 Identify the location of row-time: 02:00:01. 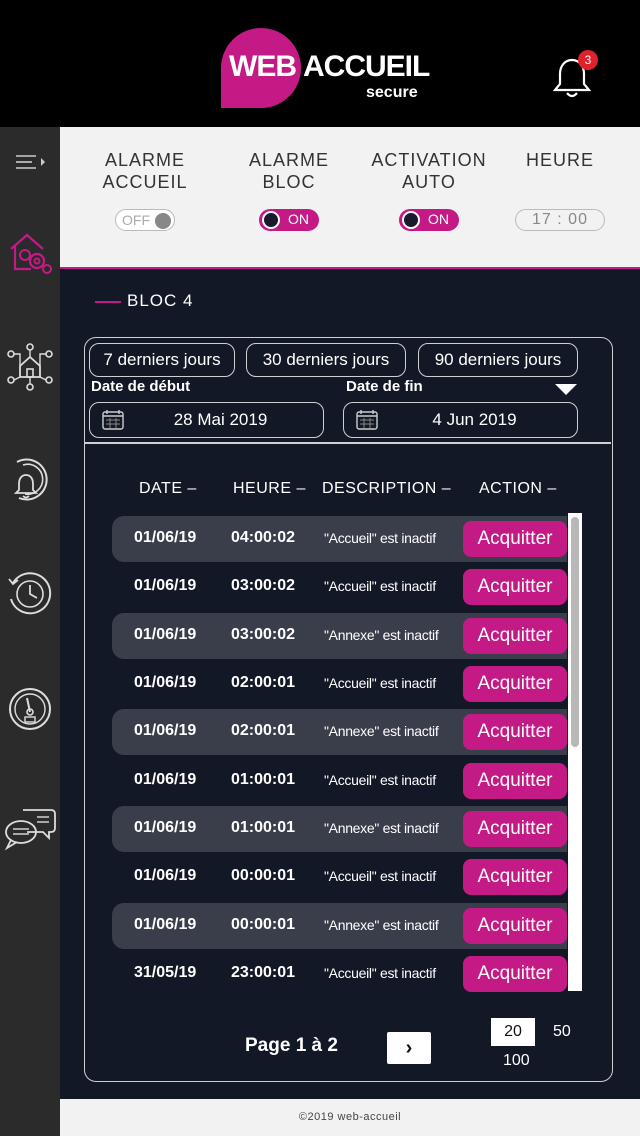
(263, 682).